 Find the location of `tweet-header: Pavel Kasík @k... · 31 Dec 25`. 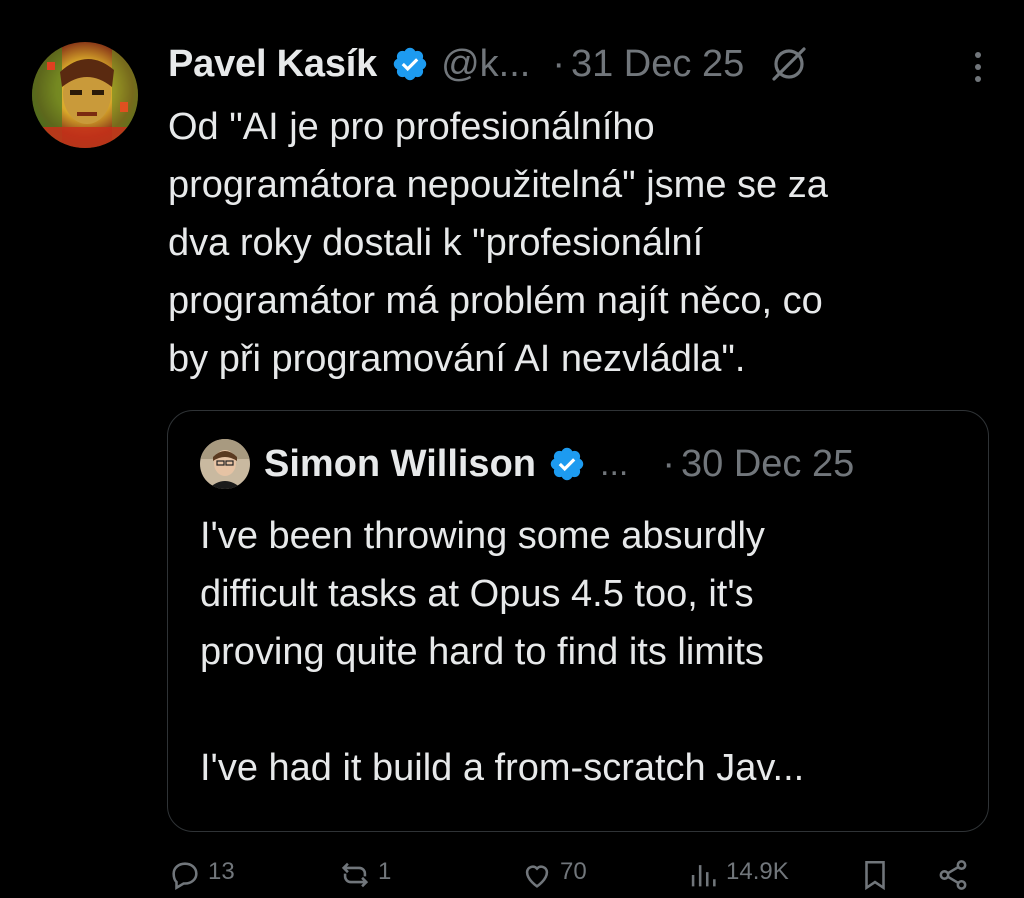

tweet-header: Pavel Kasík @k... · 31 Dec 25 is located at coordinates (586, 64).